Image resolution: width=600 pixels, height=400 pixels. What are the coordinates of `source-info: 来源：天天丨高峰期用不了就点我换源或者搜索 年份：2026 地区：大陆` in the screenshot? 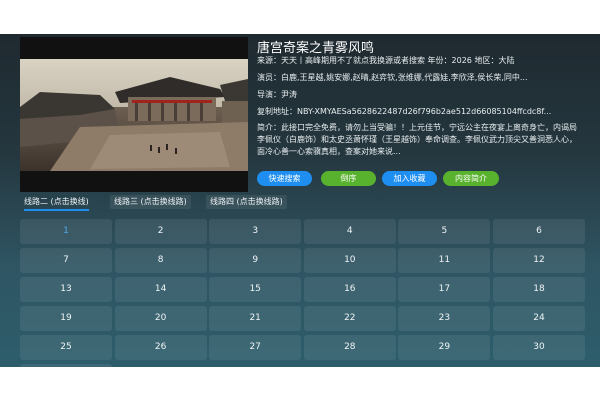 It's located at (386, 60).